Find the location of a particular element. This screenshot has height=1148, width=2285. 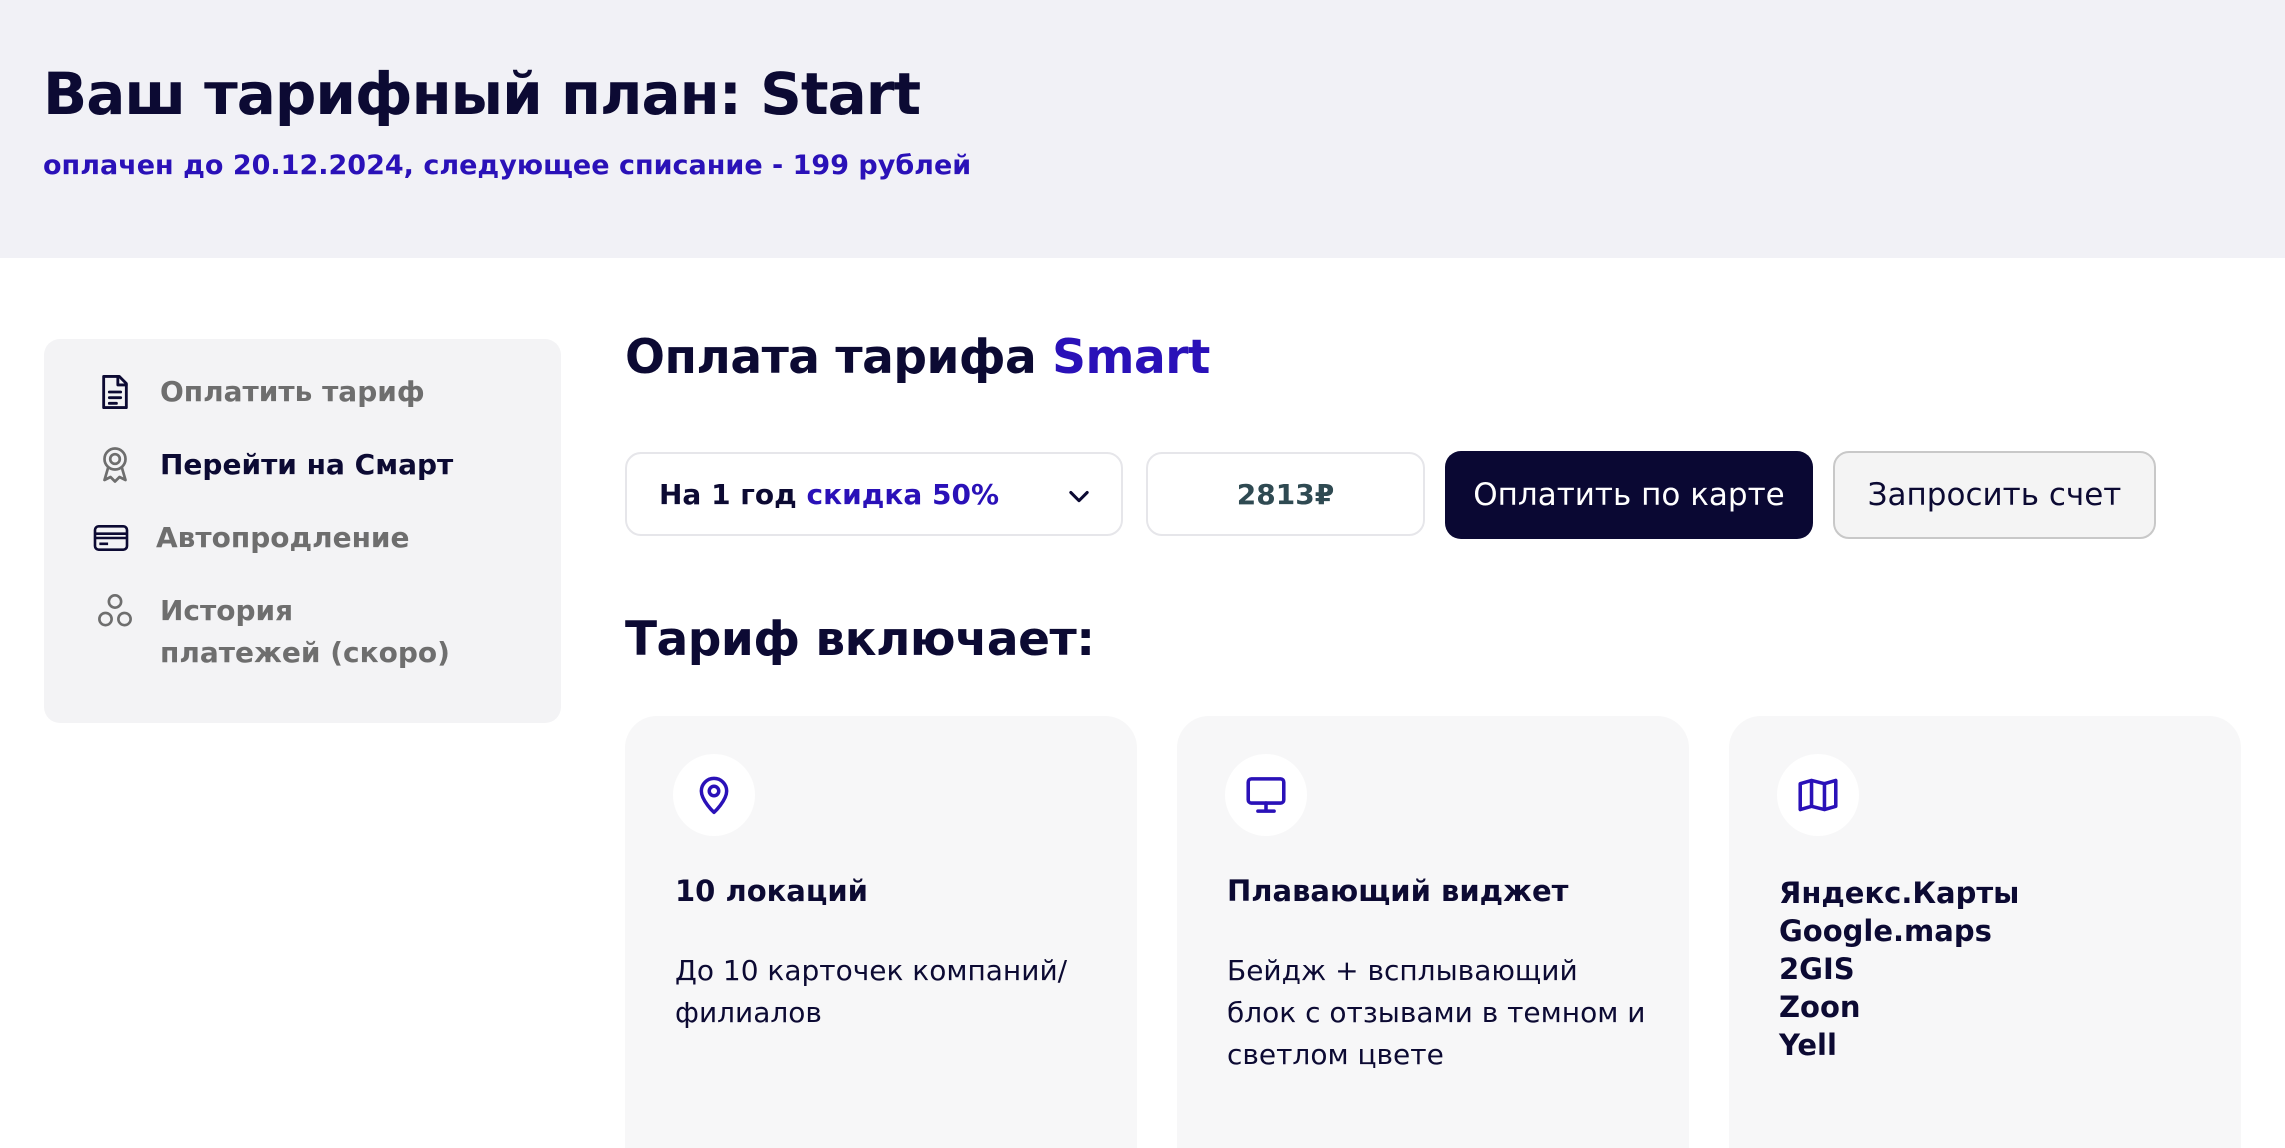

sidebar-item-label: Перейти на Смарт is located at coordinates (307, 464).